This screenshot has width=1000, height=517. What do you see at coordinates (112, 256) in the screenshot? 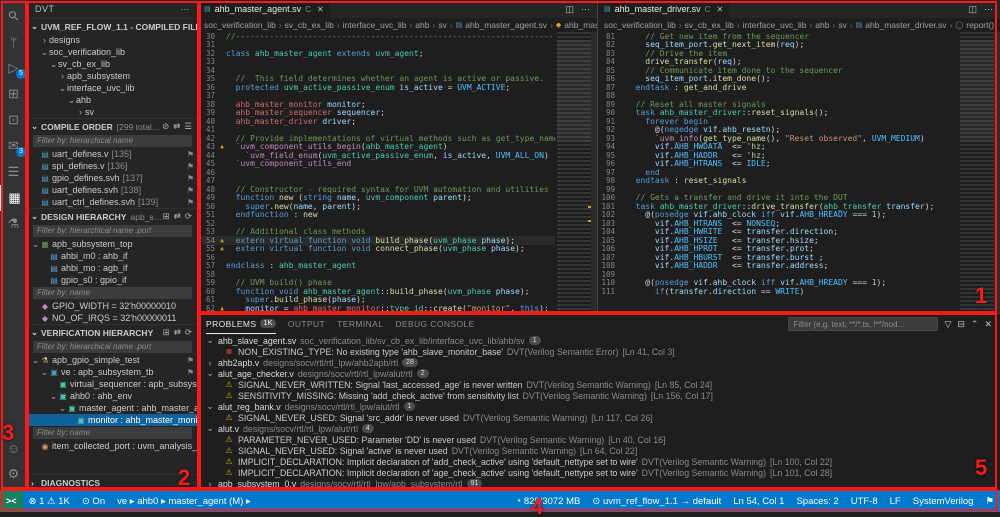
I see `tree-item: ▤ ahbi_m0 : ahb_if` at bounding box center [112, 256].